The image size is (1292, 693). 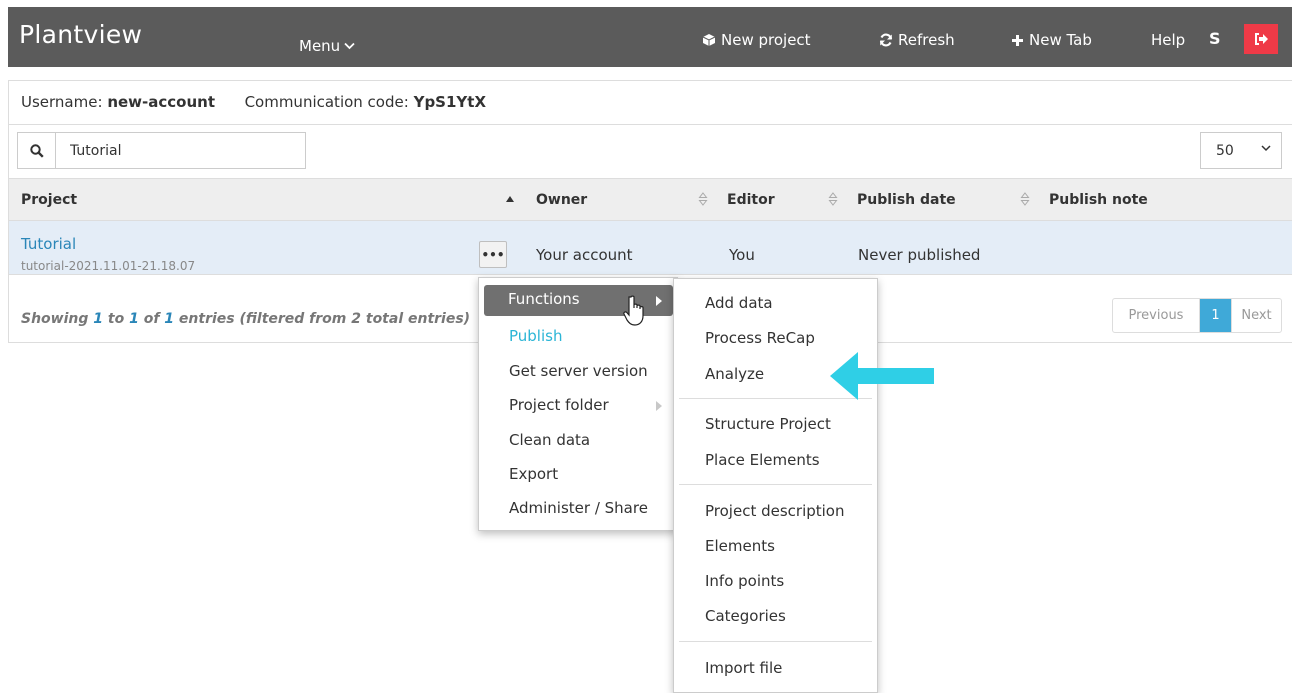 I want to click on new-project-button: New project, so click(x=756, y=40).